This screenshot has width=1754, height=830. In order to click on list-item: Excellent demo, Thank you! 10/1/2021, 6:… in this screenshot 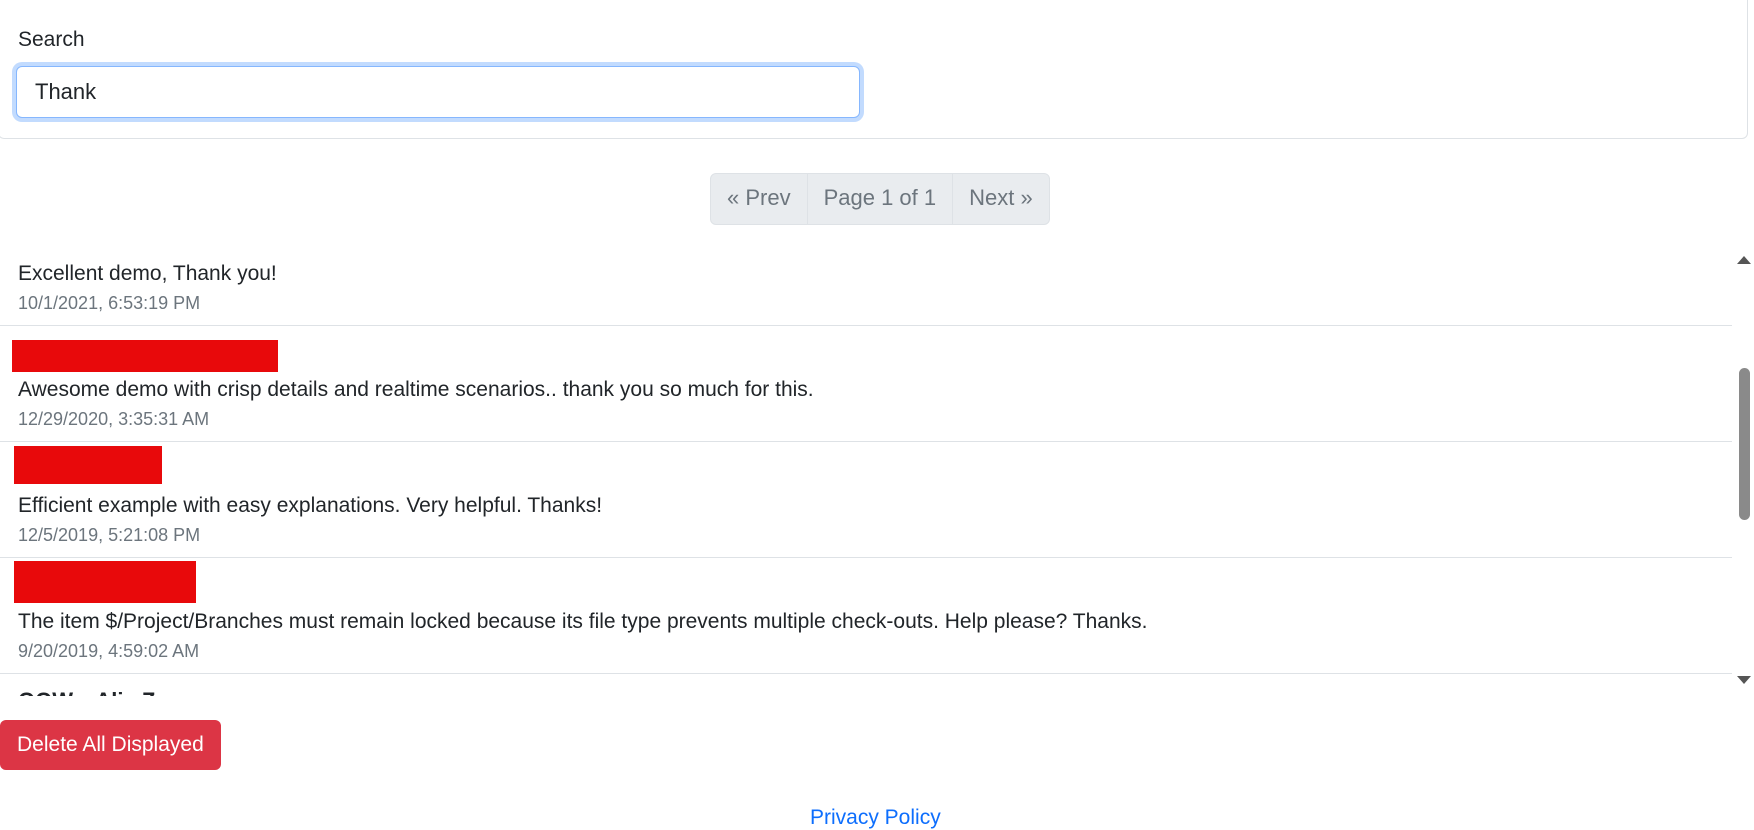, I will do `click(866, 285)`.